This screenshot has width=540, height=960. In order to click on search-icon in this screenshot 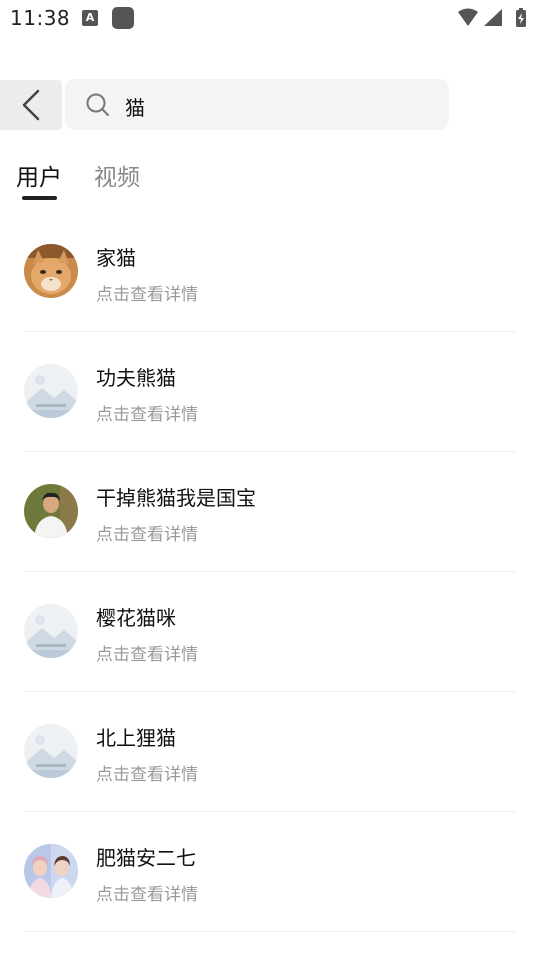, I will do `click(97, 104)`.